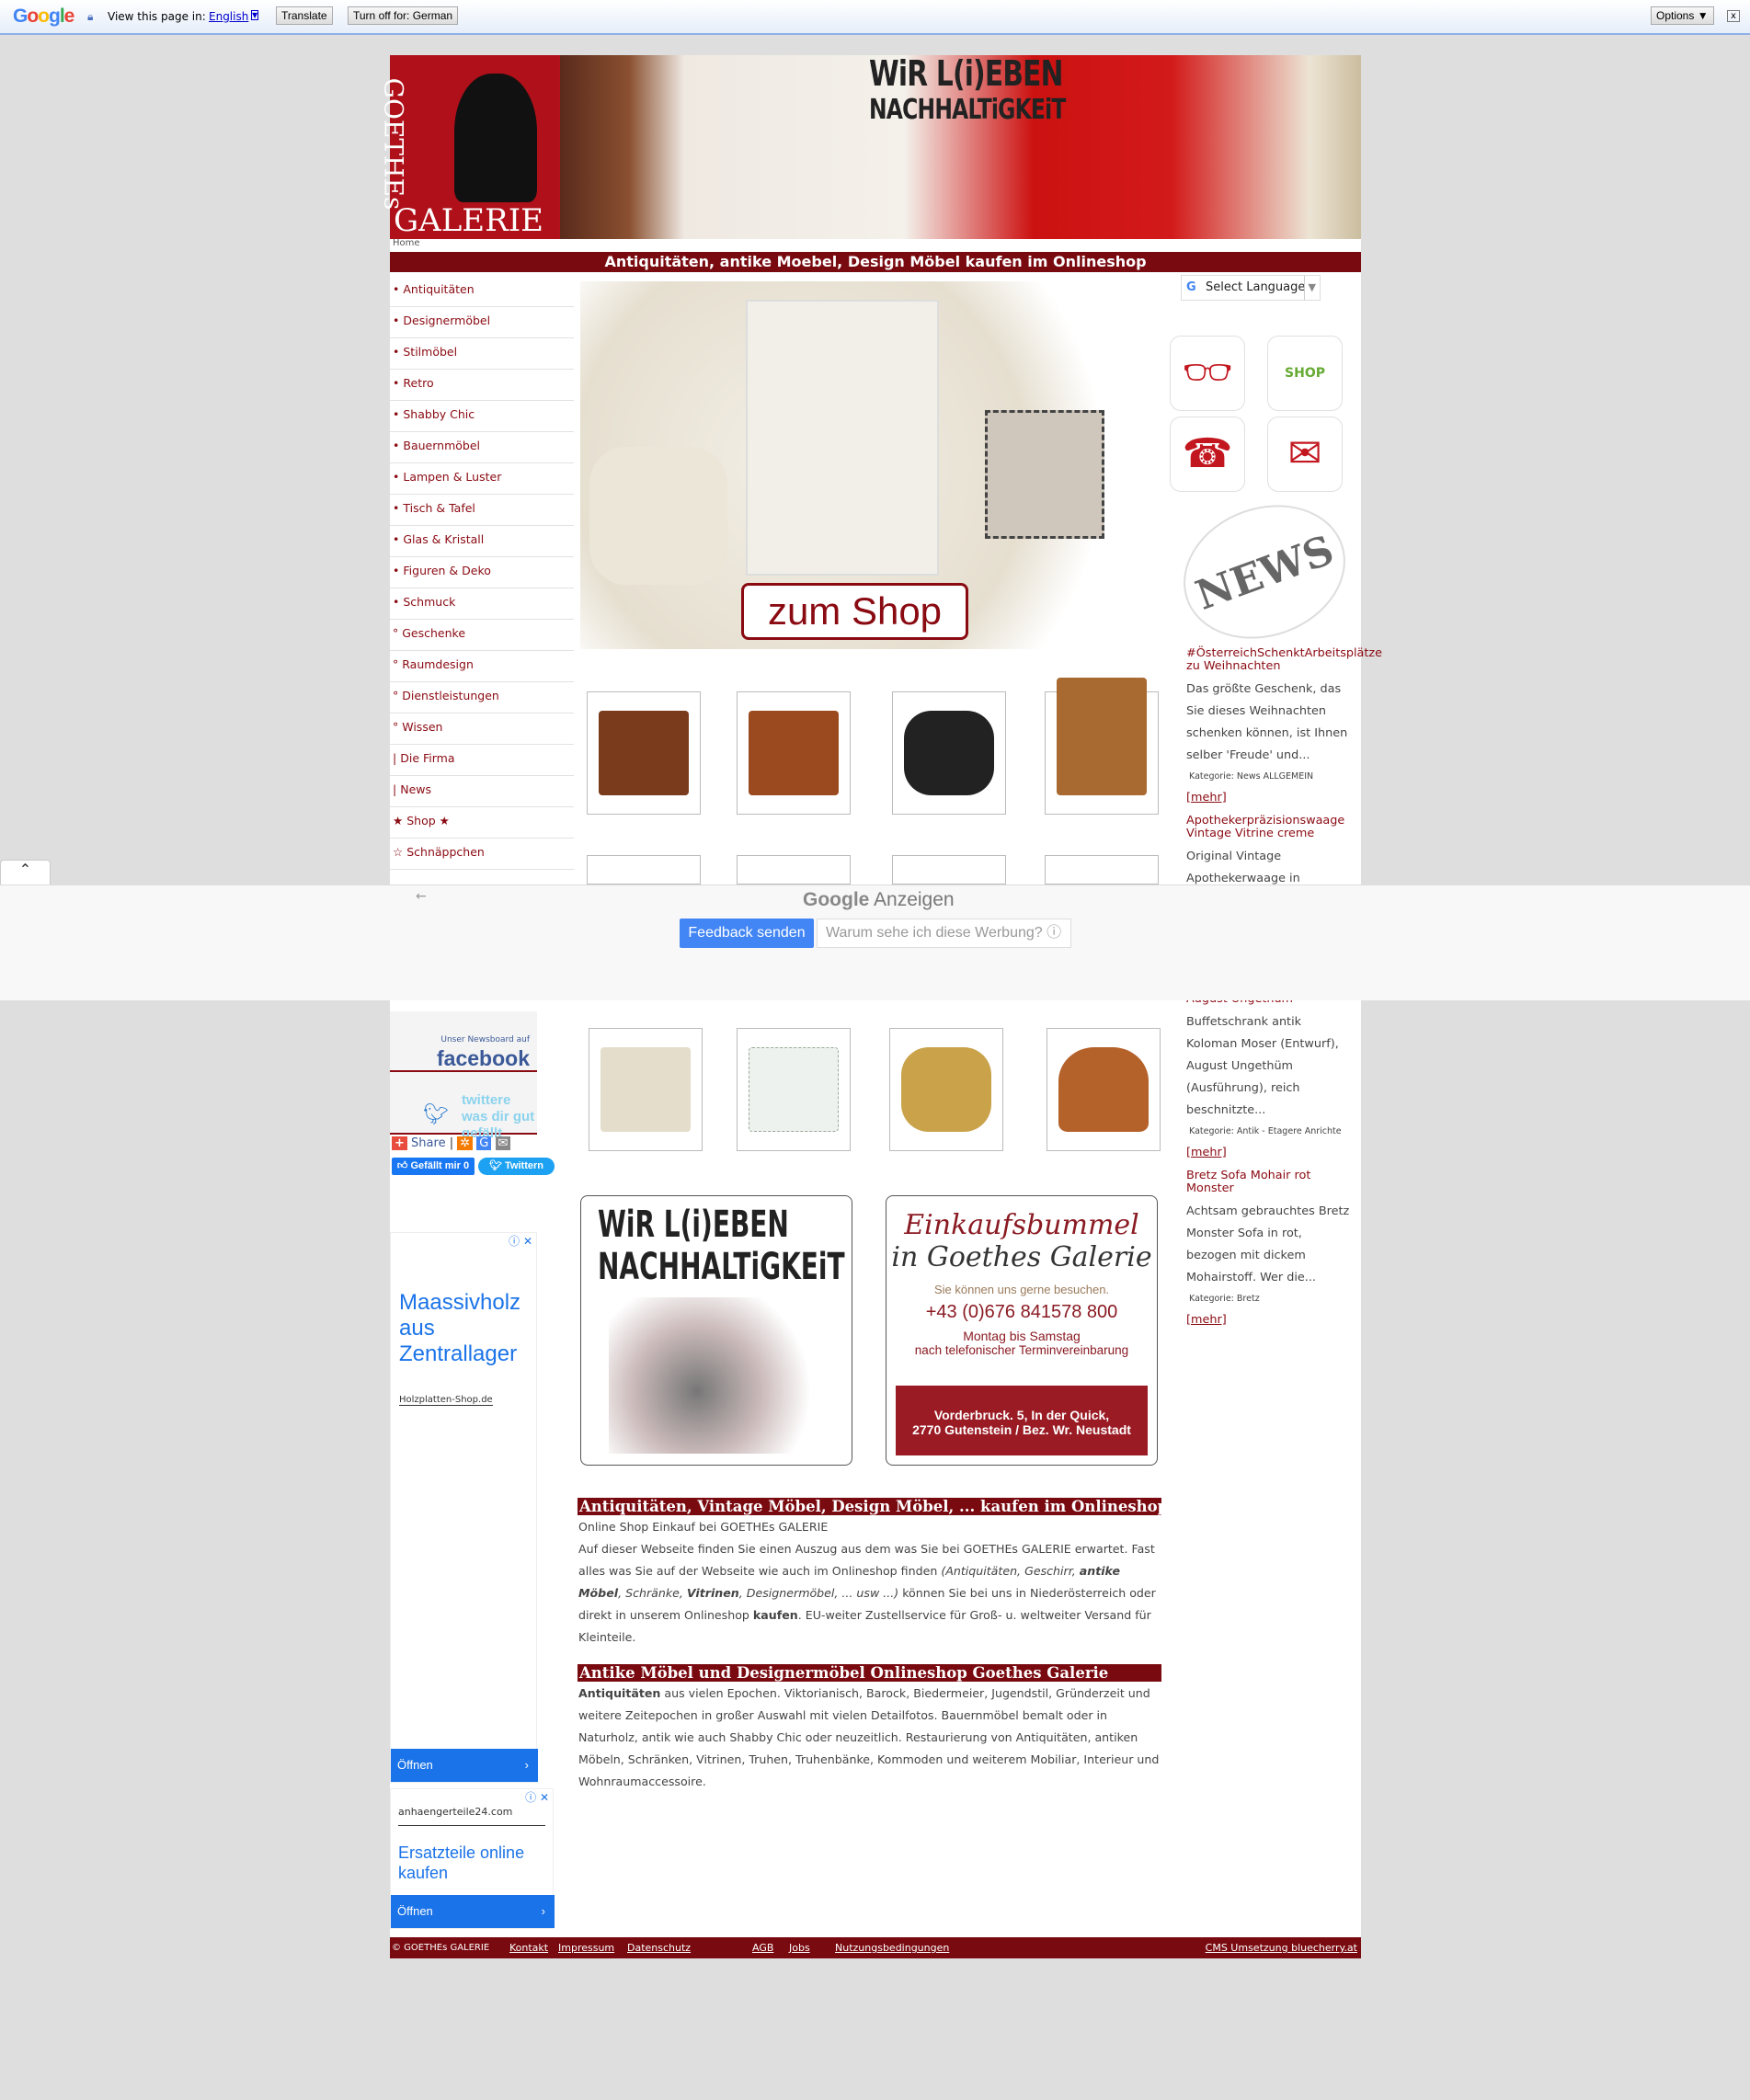  I want to click on news-title: Bretz Sofa Mohair rot Monster, so click(1269, 1182).